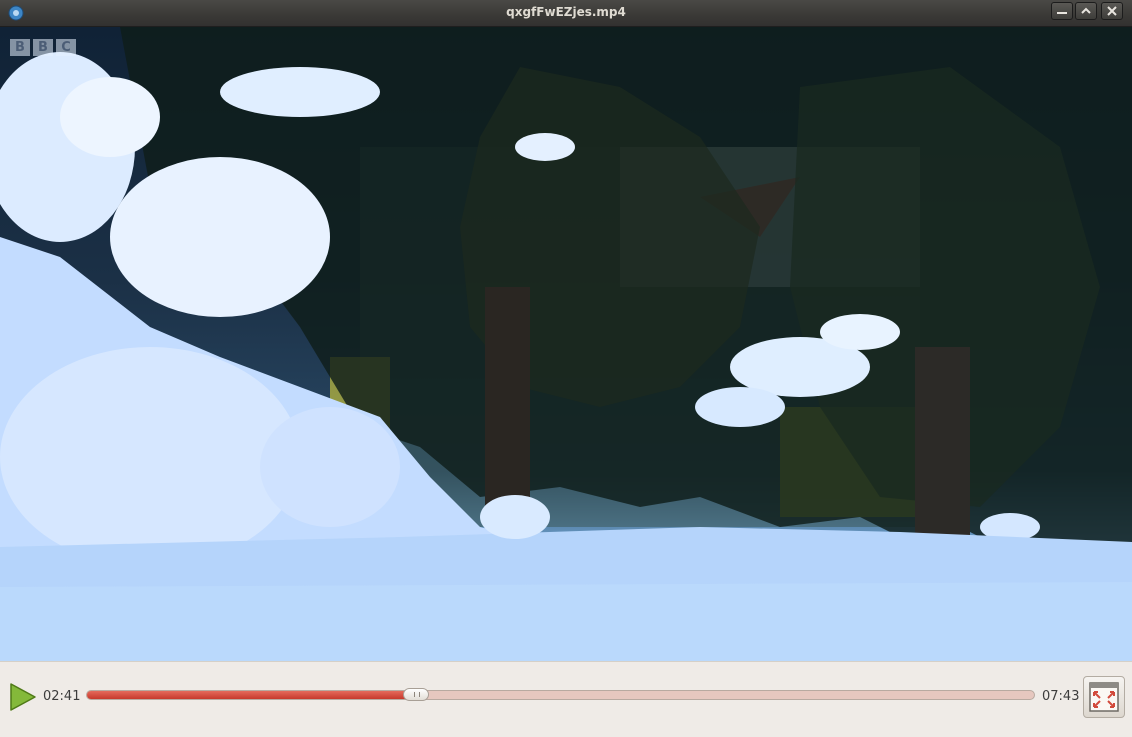 The height and width of the screenshot is (737, 1132). What do you see at coordinates (23, 697) in the screenshot?
I see `play-icon` at bounding box center [23, 697].